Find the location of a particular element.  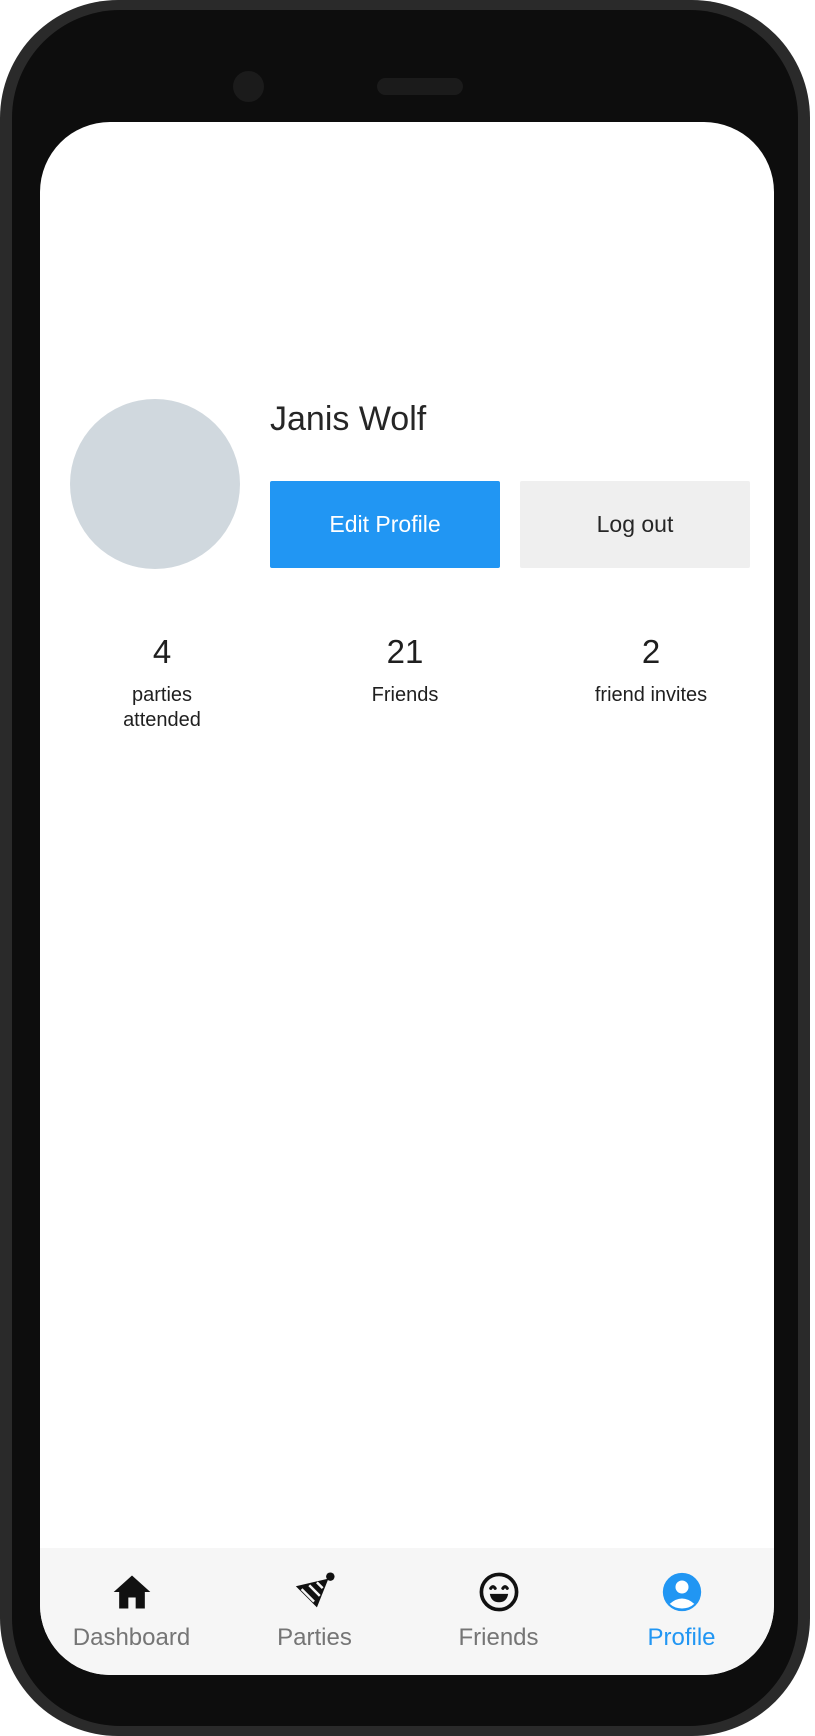

bottom-navigation: Dashboard Parties Friends Profile is located at coordinates (407, 1611).